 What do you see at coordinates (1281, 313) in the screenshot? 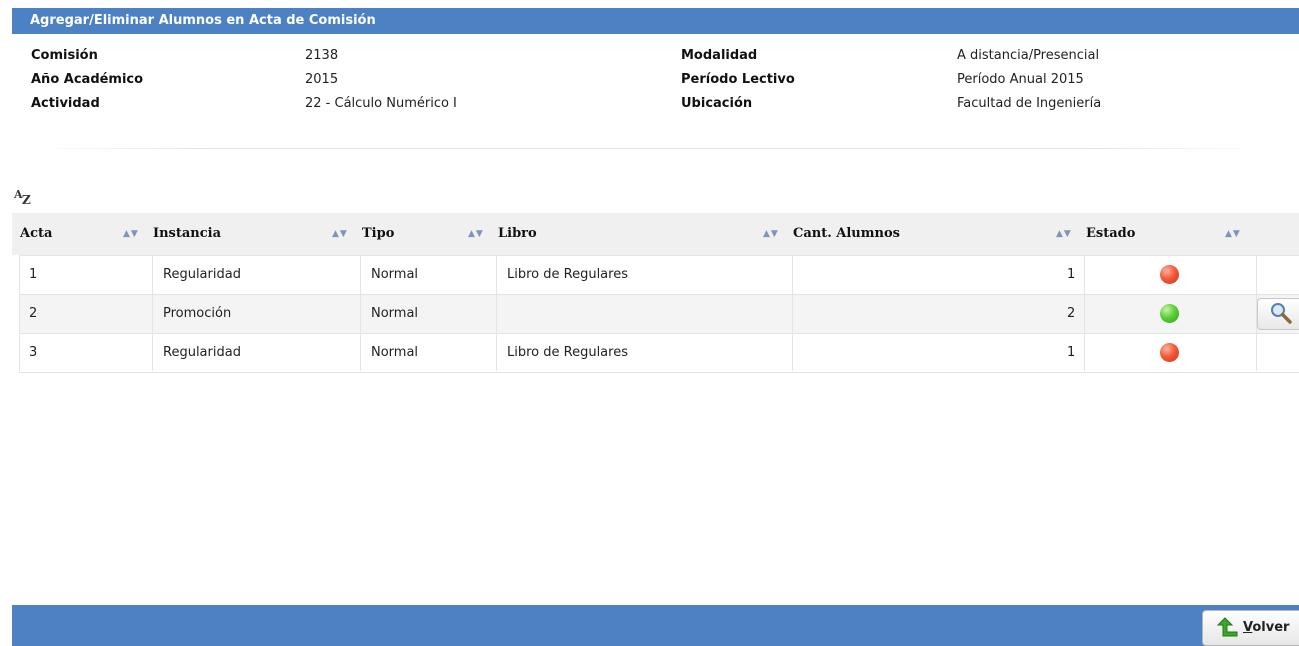
I see `magnifier-icon` at bounding box center [1281, 313].